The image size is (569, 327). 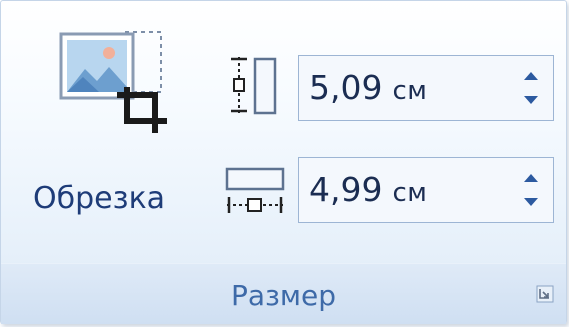 What do you see at coordinates (255, 190) in the screenshot?
I see `shape-width-icon` at bounding box center [255, 190].